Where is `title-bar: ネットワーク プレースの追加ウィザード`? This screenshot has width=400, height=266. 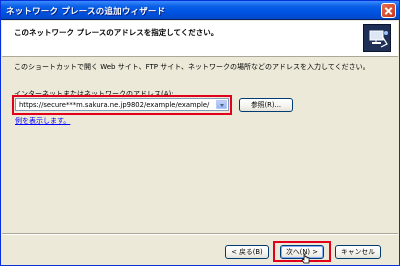 title-bar: ネットワーク プレースの追加ウィザード is located at coordinates (200, 10).